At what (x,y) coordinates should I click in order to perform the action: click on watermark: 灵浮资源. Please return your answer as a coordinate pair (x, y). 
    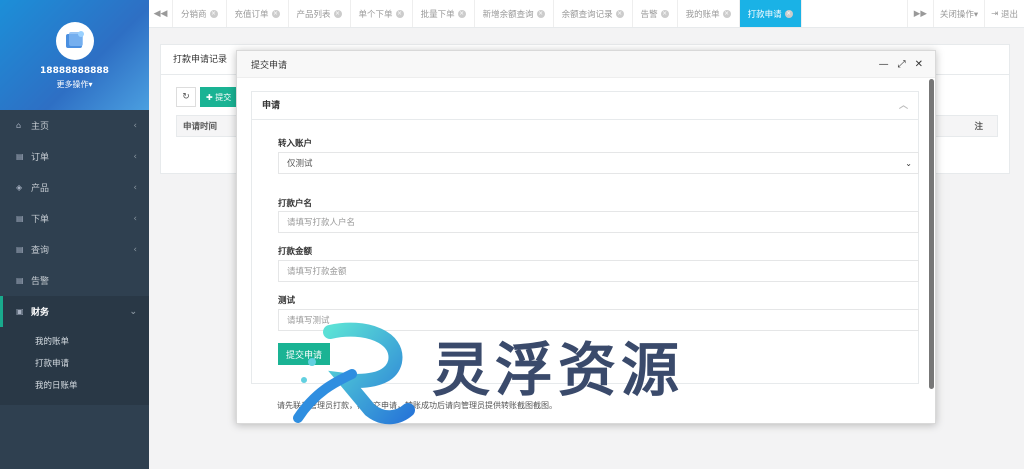
    Looking at the image, I should click on (510, 376).